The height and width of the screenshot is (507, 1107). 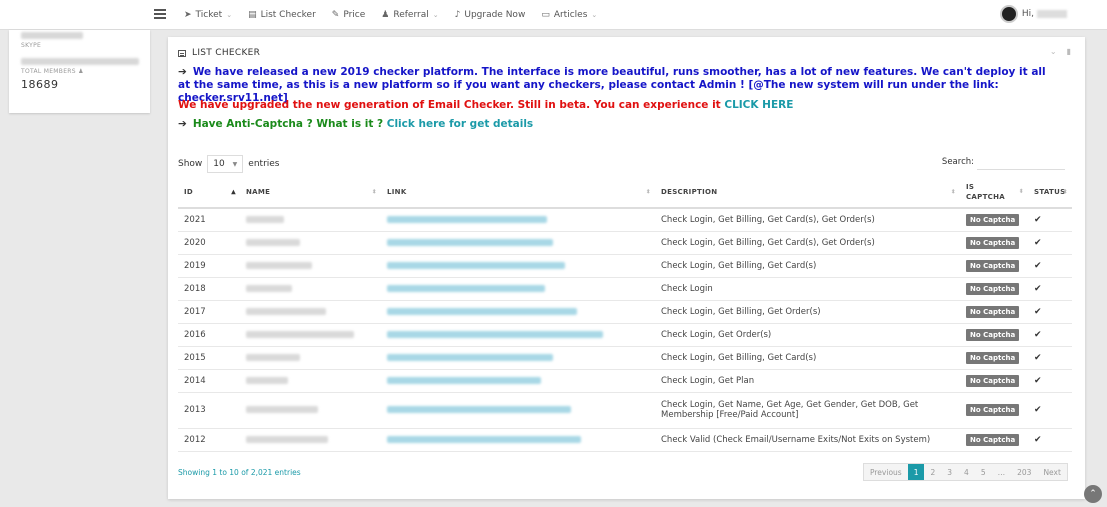 What do you see at coordinates (209, 192) in the screenshot?
I see `col-id: ID ▲` at bounding box center [209, 192].